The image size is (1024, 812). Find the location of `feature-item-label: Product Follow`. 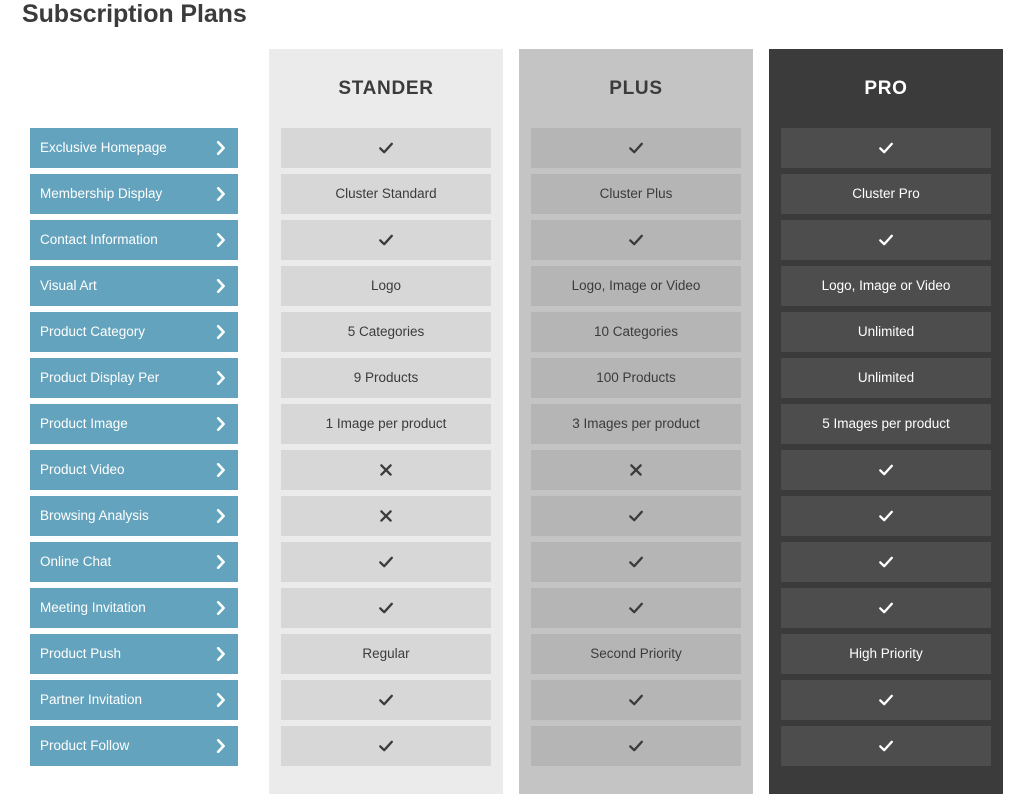

feature-item-label: Product Follow is located at coordinates (85, 745).